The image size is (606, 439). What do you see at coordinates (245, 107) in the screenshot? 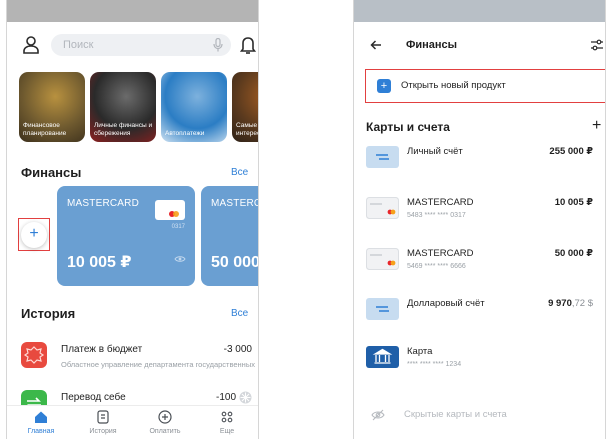
I see `story-card: Самые интересные города` at bounding box center [245, 107].